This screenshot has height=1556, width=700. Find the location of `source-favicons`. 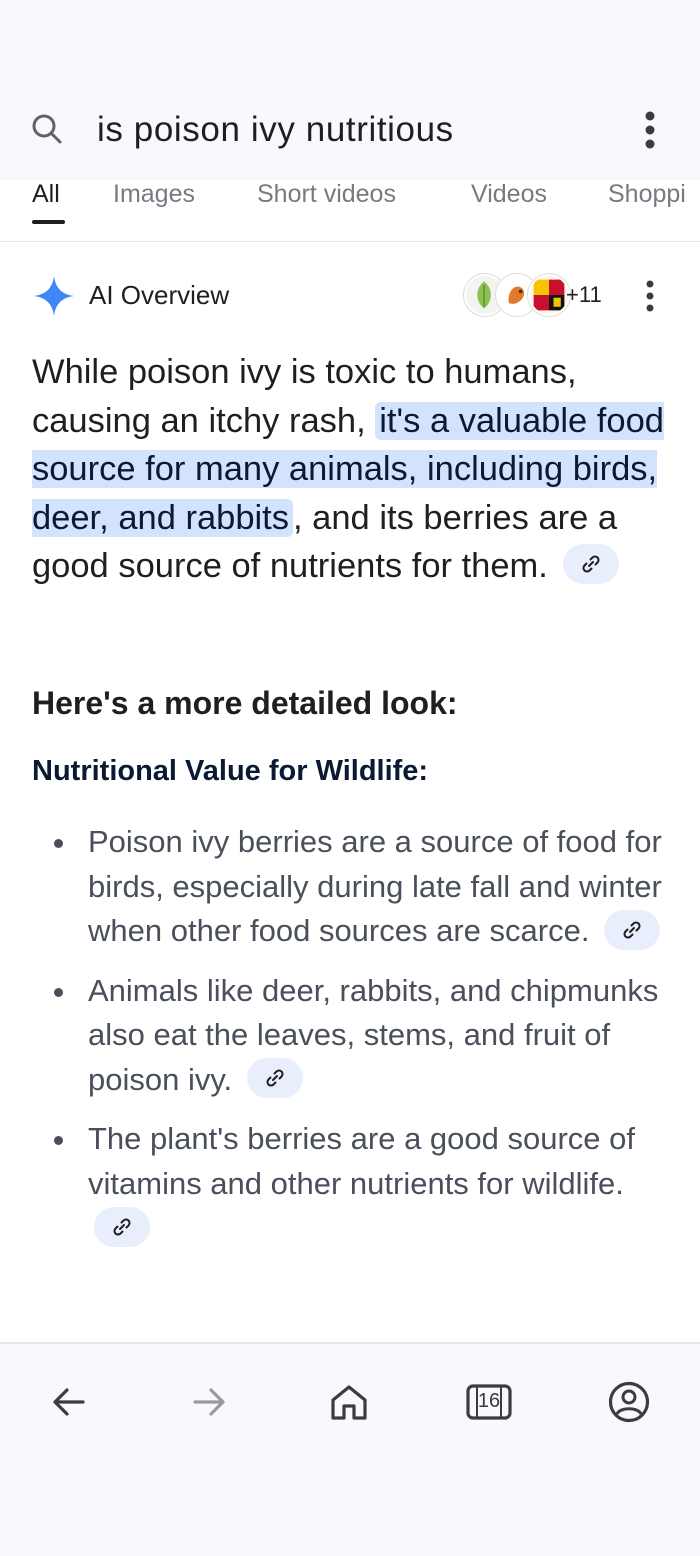

source-favicons is located at coordinates (519, 296).